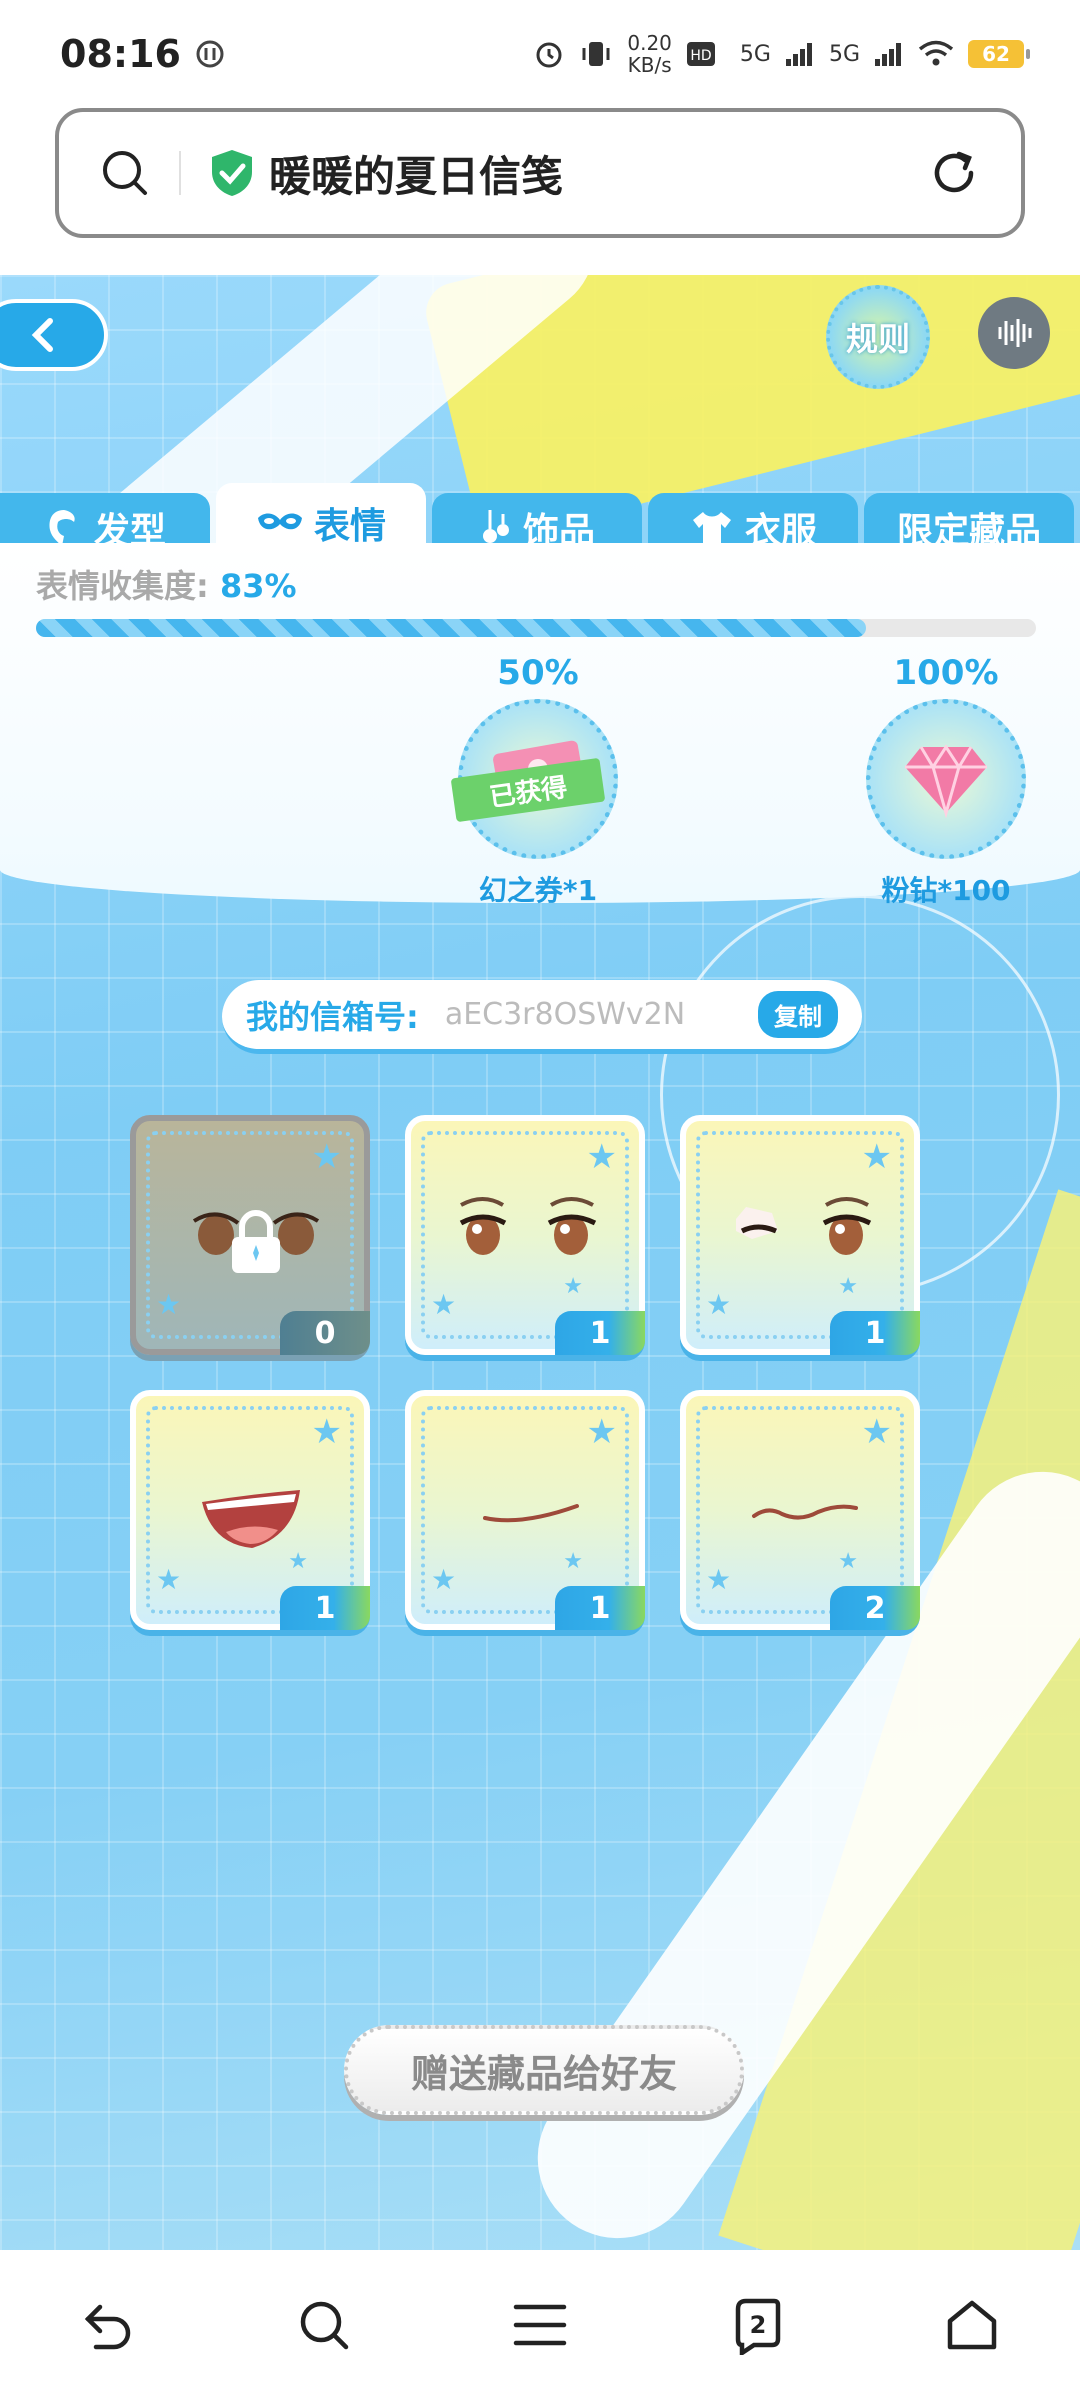 This screenshot has height=2400, width=1080. I want to click on nav-search, so click(324, 2325).